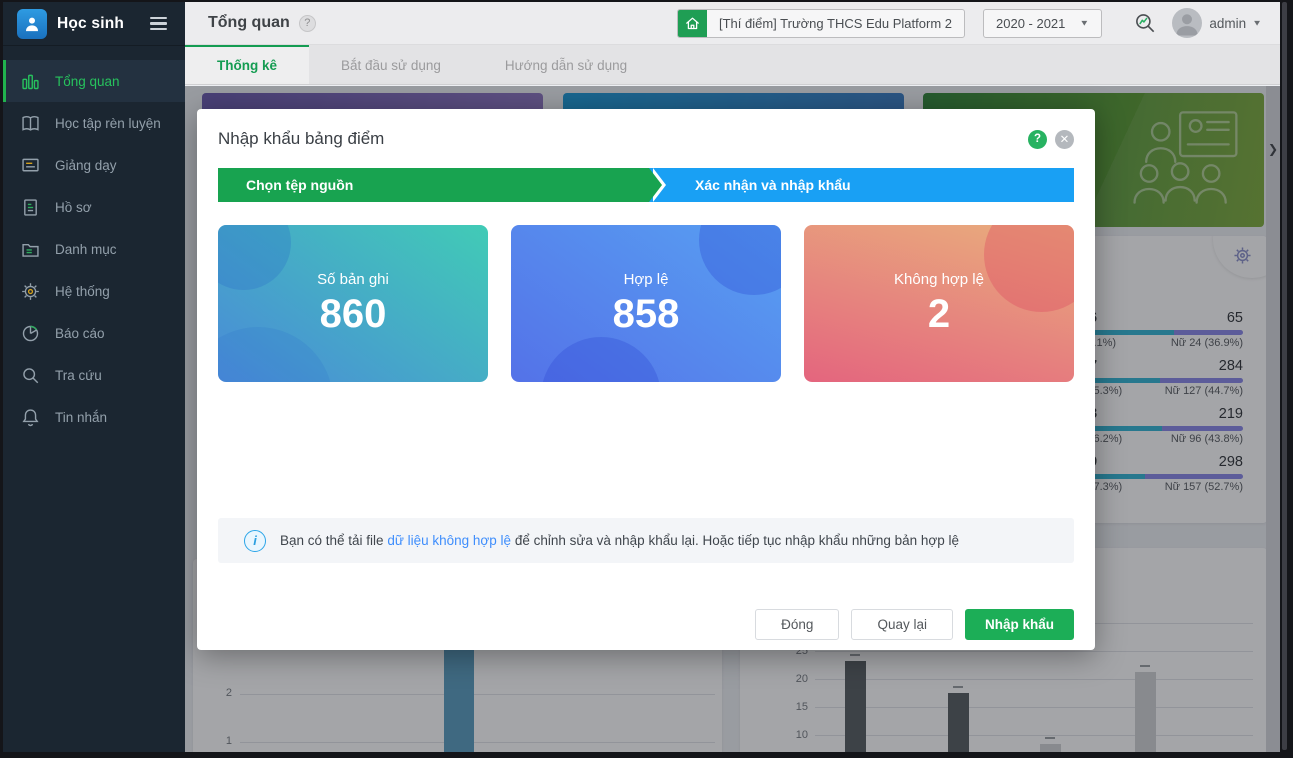 The height and width of the screenshot is (758, 1293). I want to click on app-logo, so click(32, 23).